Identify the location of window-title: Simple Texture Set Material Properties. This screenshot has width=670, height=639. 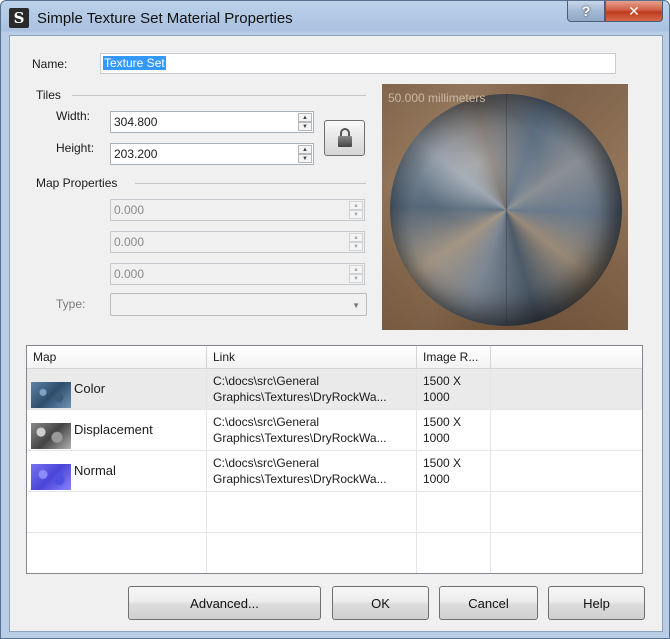
(165, 18).